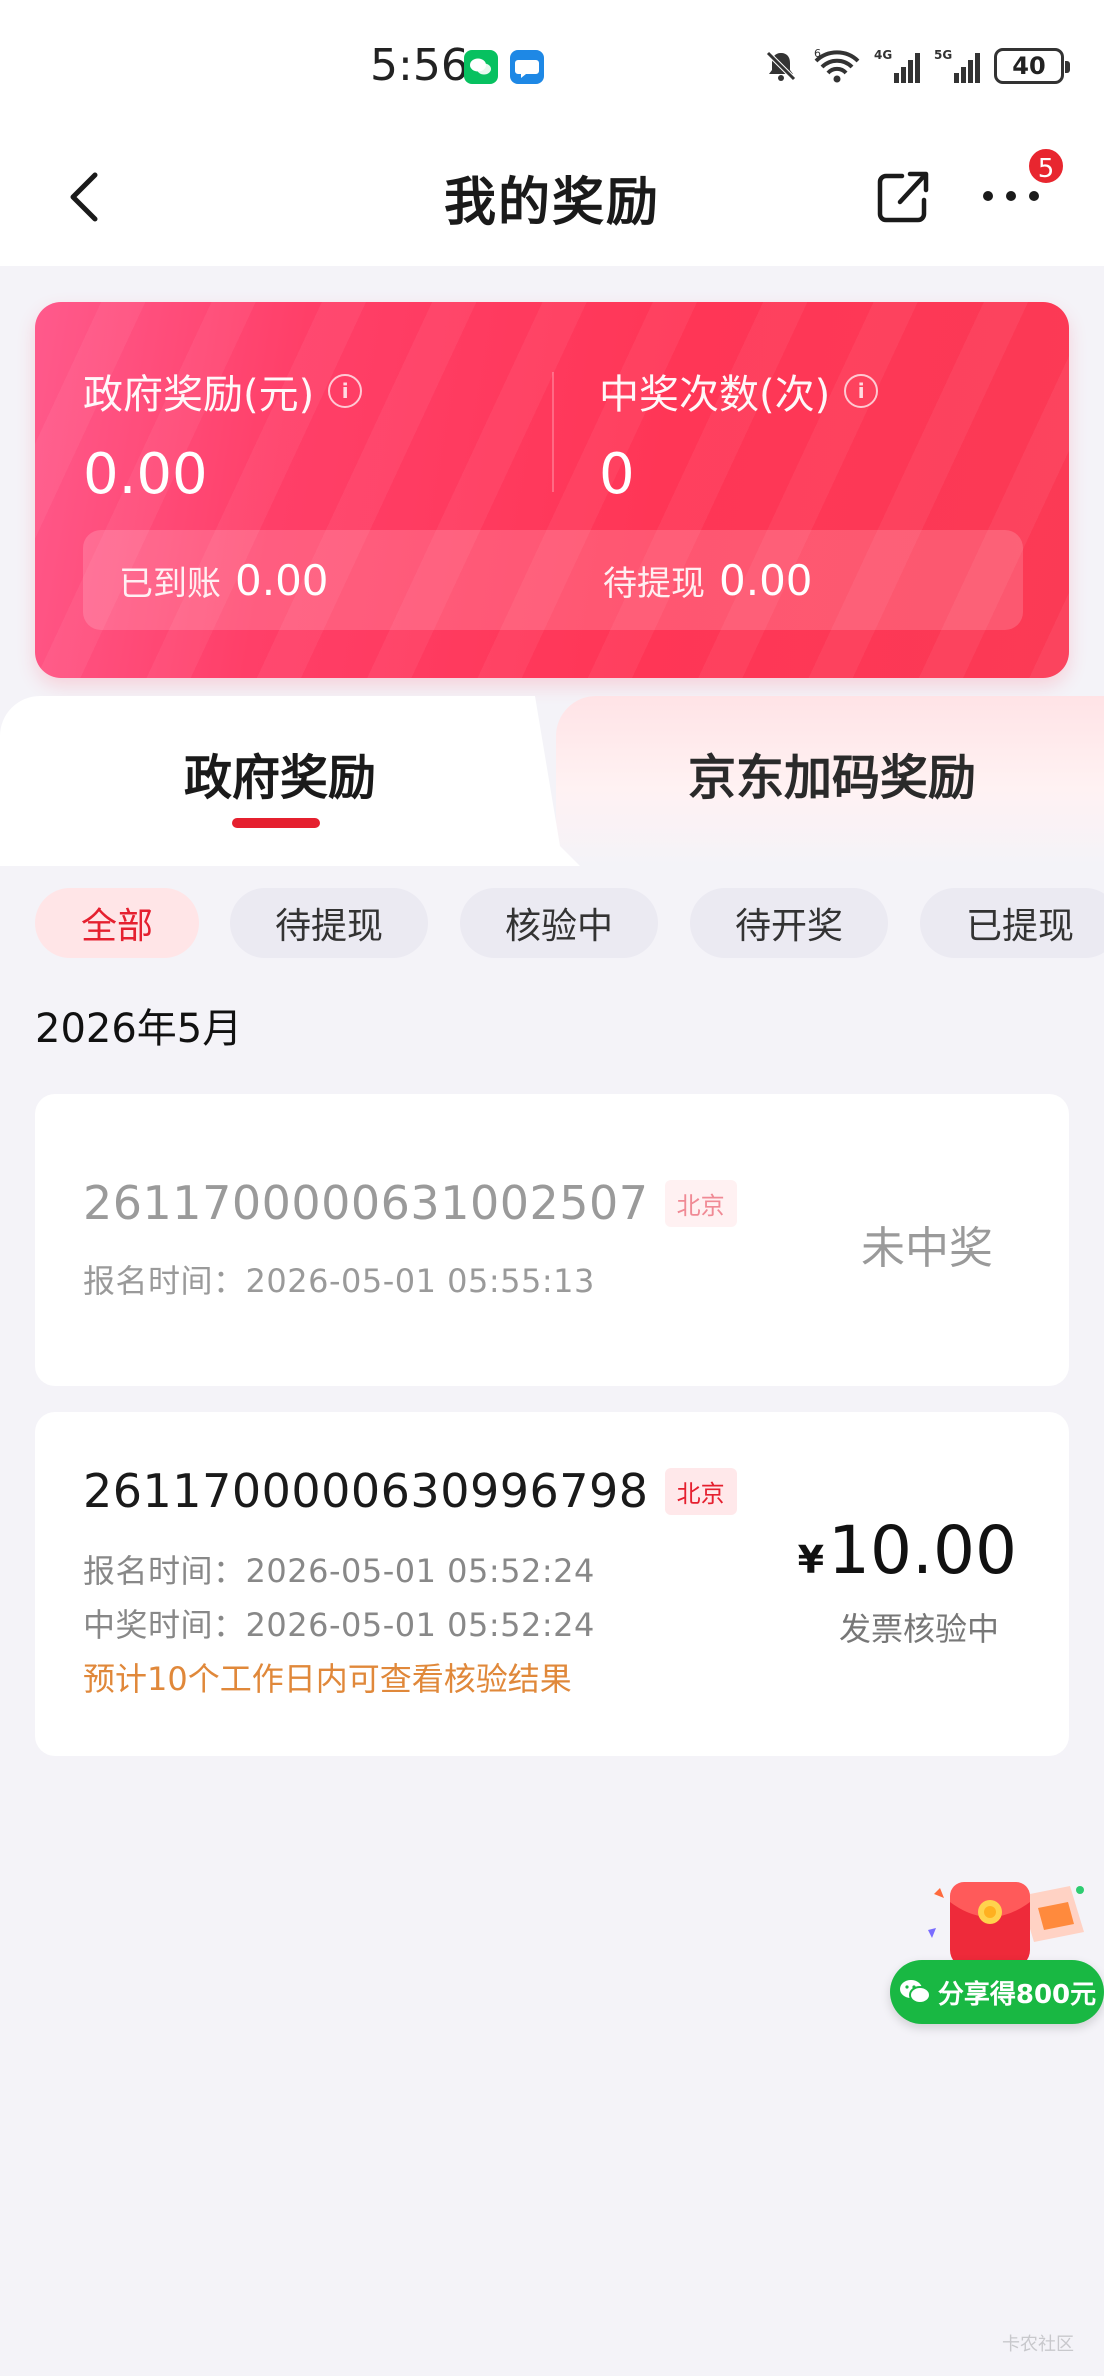 The width and height of the screenshot is (1104, 2376). I want to click on win-count-stat: 中奖次数(次) i 0, so click(739, 434).